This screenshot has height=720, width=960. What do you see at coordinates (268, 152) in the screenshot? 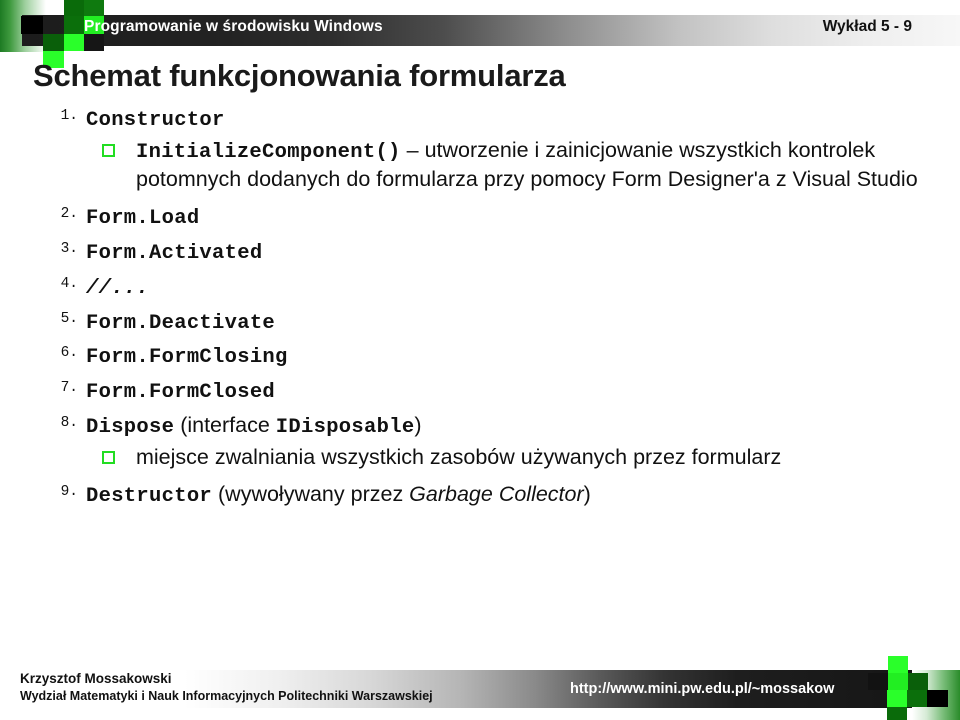
I see `code-text: InitializeComponent()` at bounding box center [268, 152].